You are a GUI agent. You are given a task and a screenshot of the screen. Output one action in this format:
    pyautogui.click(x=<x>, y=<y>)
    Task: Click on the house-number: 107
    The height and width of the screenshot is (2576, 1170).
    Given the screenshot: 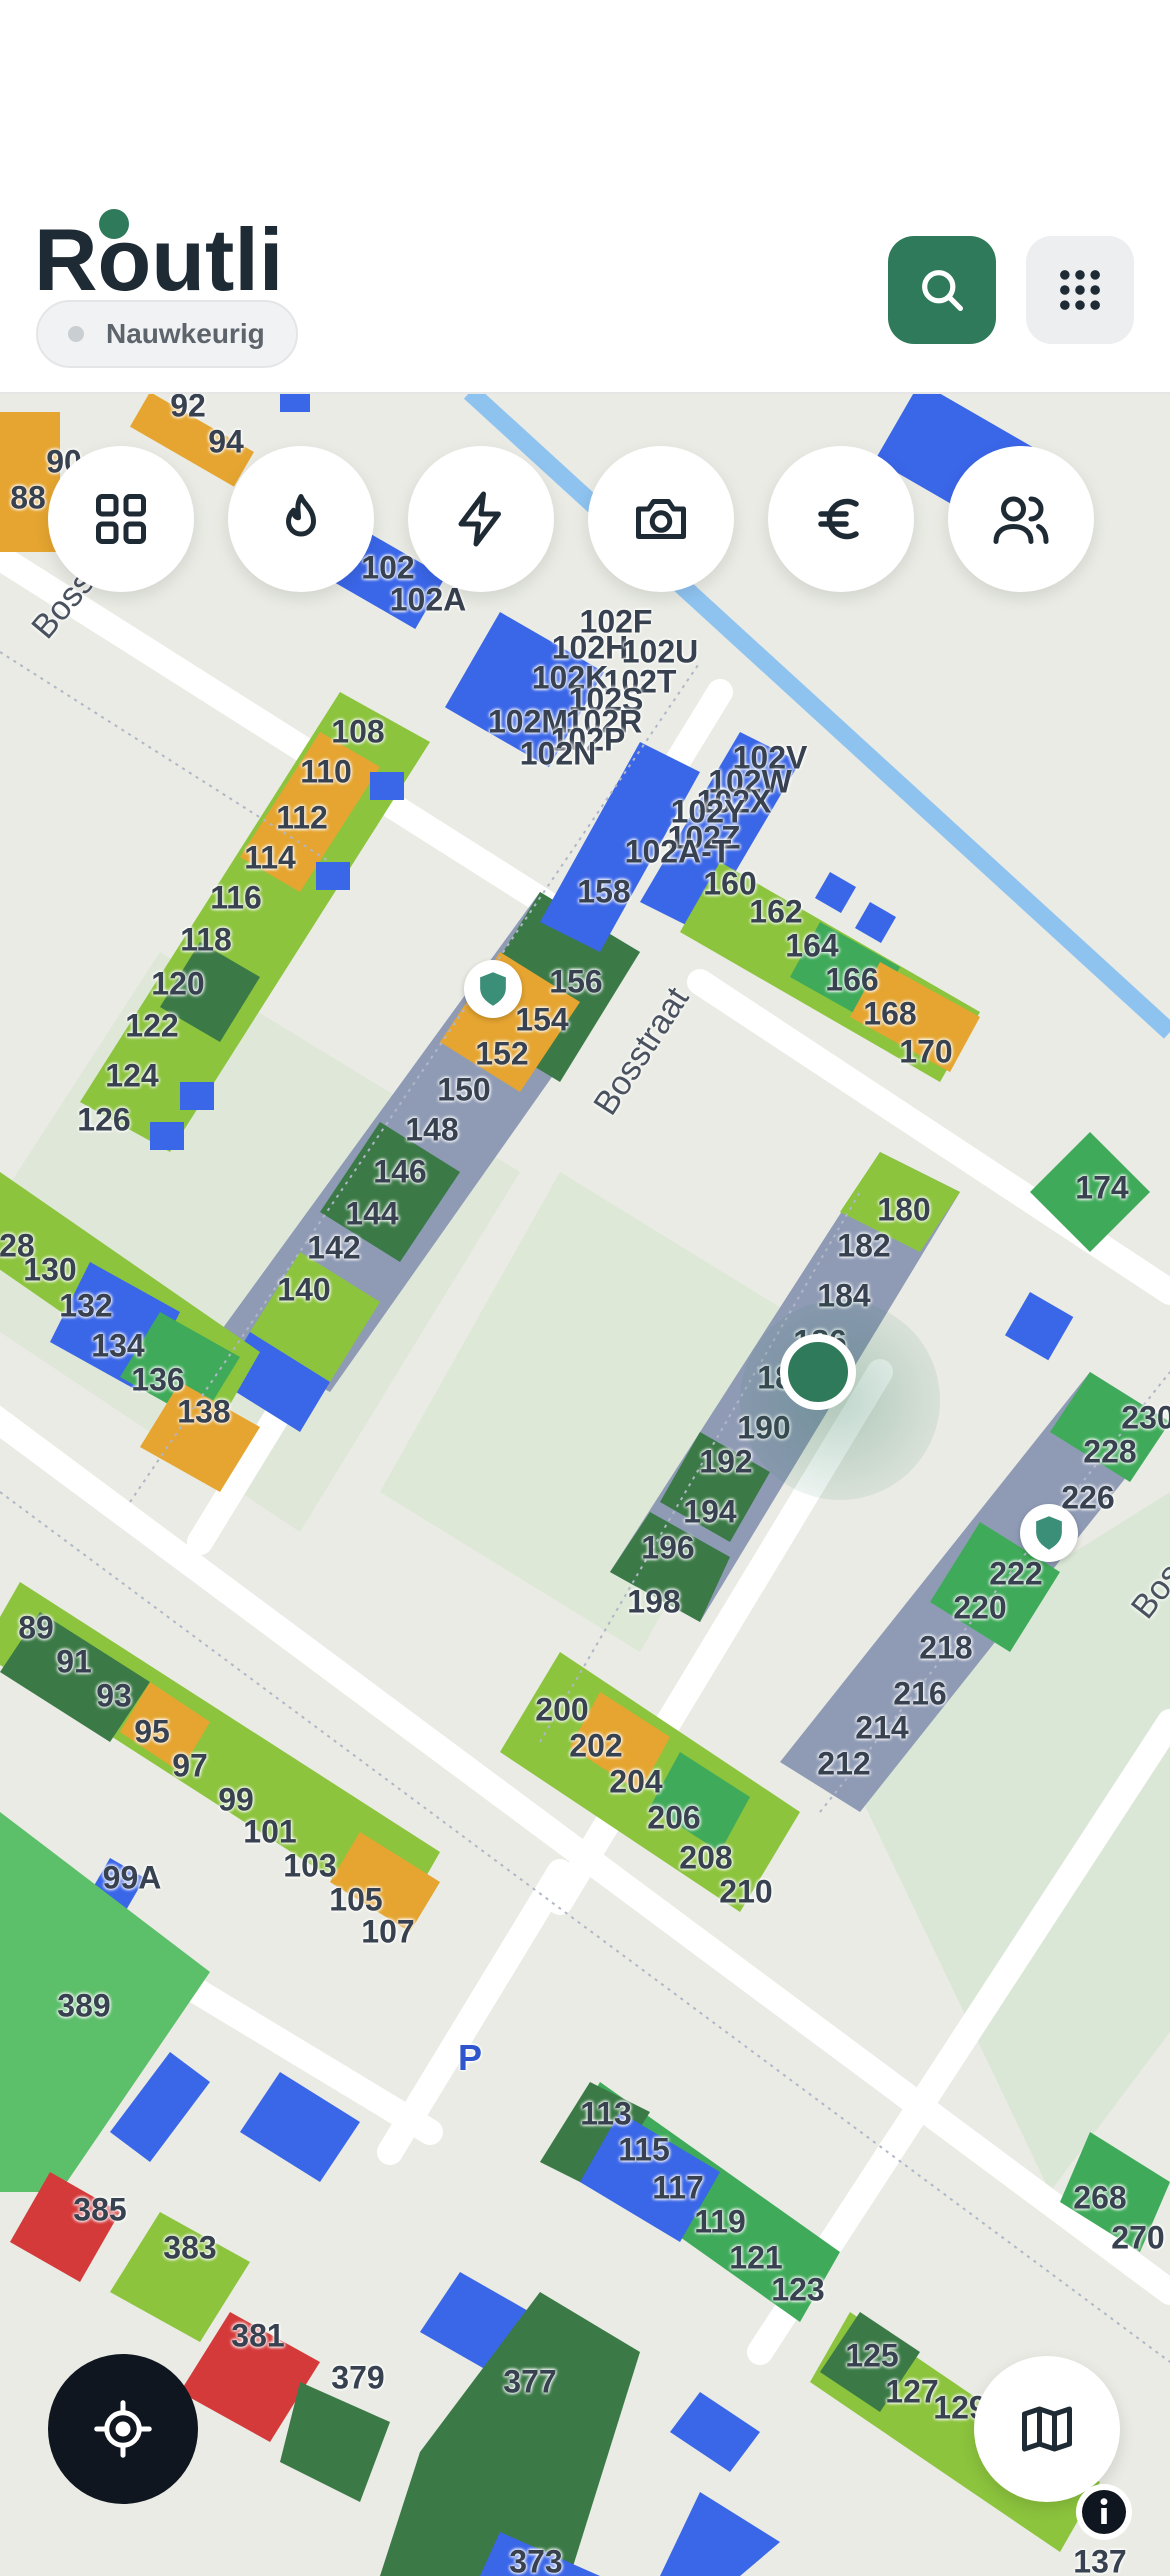 What is the action you would take?
    pyautogui.click(x=388, y=1931)
    